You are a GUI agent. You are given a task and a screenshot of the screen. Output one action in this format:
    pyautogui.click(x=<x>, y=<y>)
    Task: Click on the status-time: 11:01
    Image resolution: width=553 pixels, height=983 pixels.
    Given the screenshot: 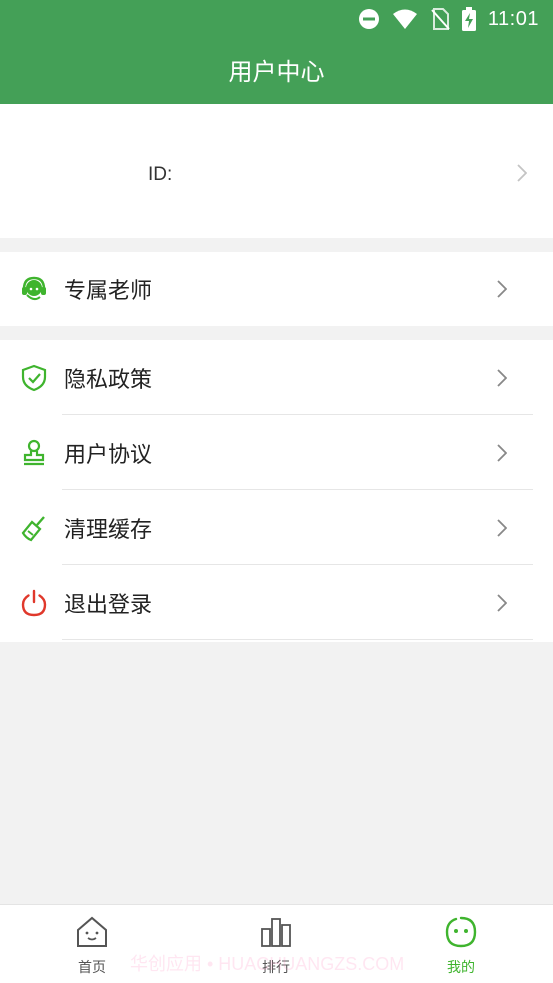 What is the action you would take?
    pyautogui.click(x=513, y=18)
    